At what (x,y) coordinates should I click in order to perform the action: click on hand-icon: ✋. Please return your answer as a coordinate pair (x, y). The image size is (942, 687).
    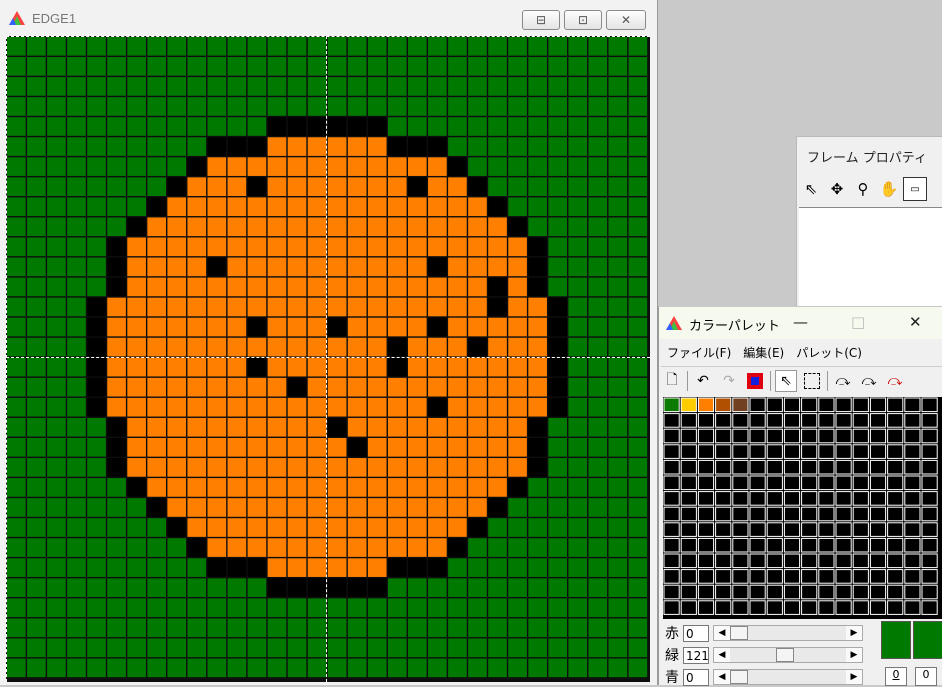
    Looking at the image, I should click on (889, 189).